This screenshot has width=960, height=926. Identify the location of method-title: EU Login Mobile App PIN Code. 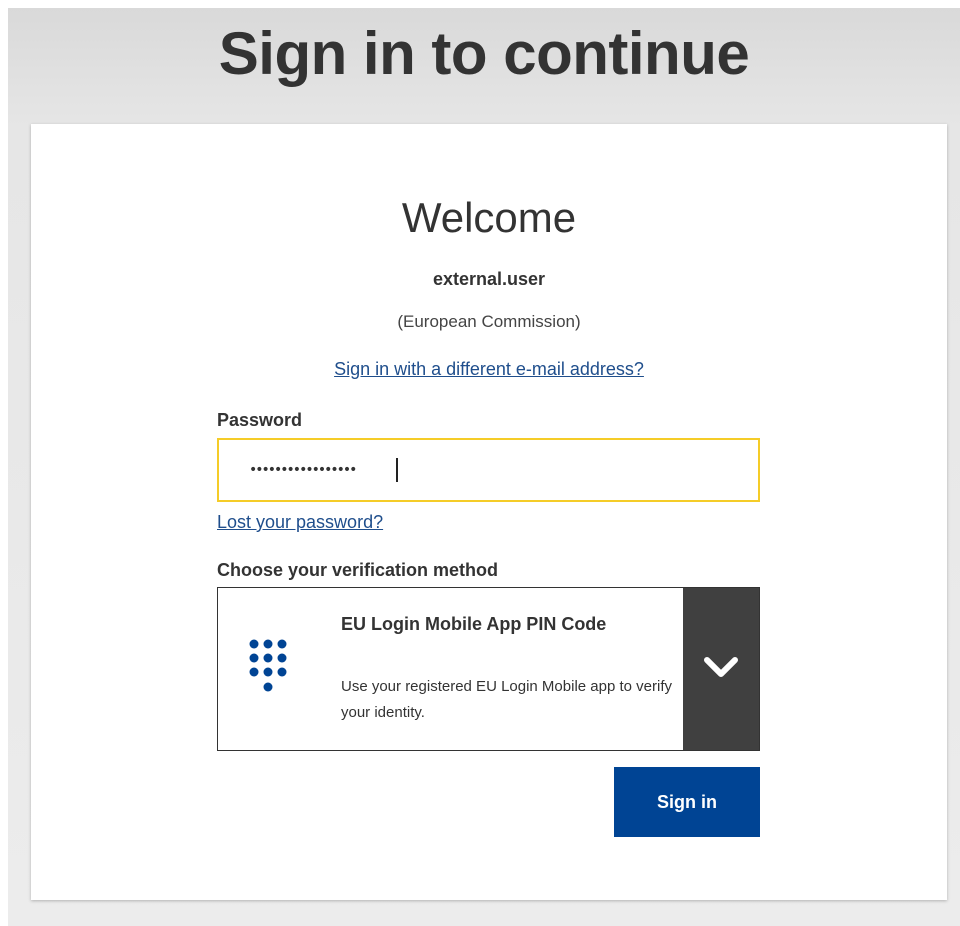
(474, 624).